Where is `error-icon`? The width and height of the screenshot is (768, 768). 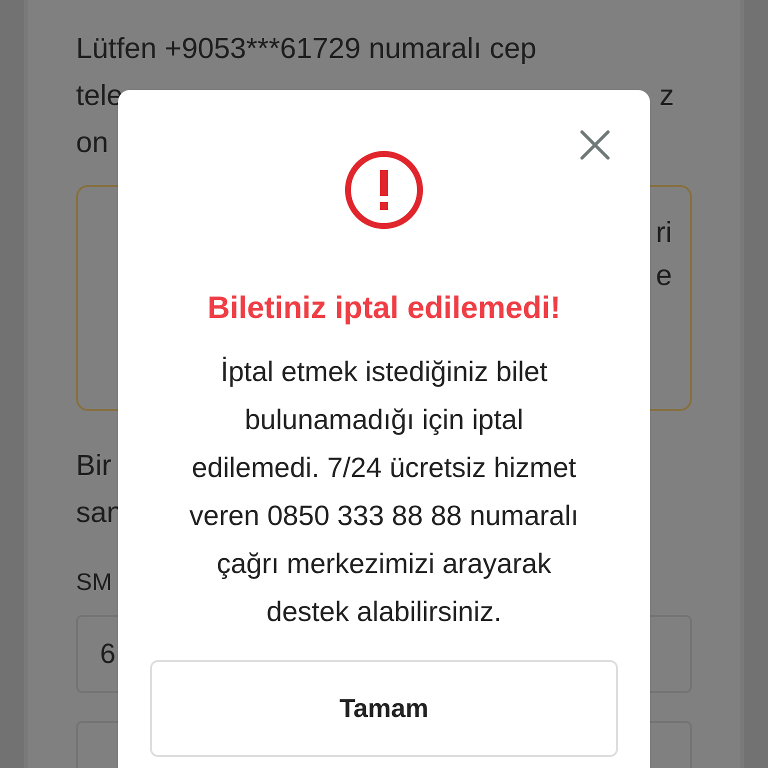 error-icon is located at coordinates (384, 190).